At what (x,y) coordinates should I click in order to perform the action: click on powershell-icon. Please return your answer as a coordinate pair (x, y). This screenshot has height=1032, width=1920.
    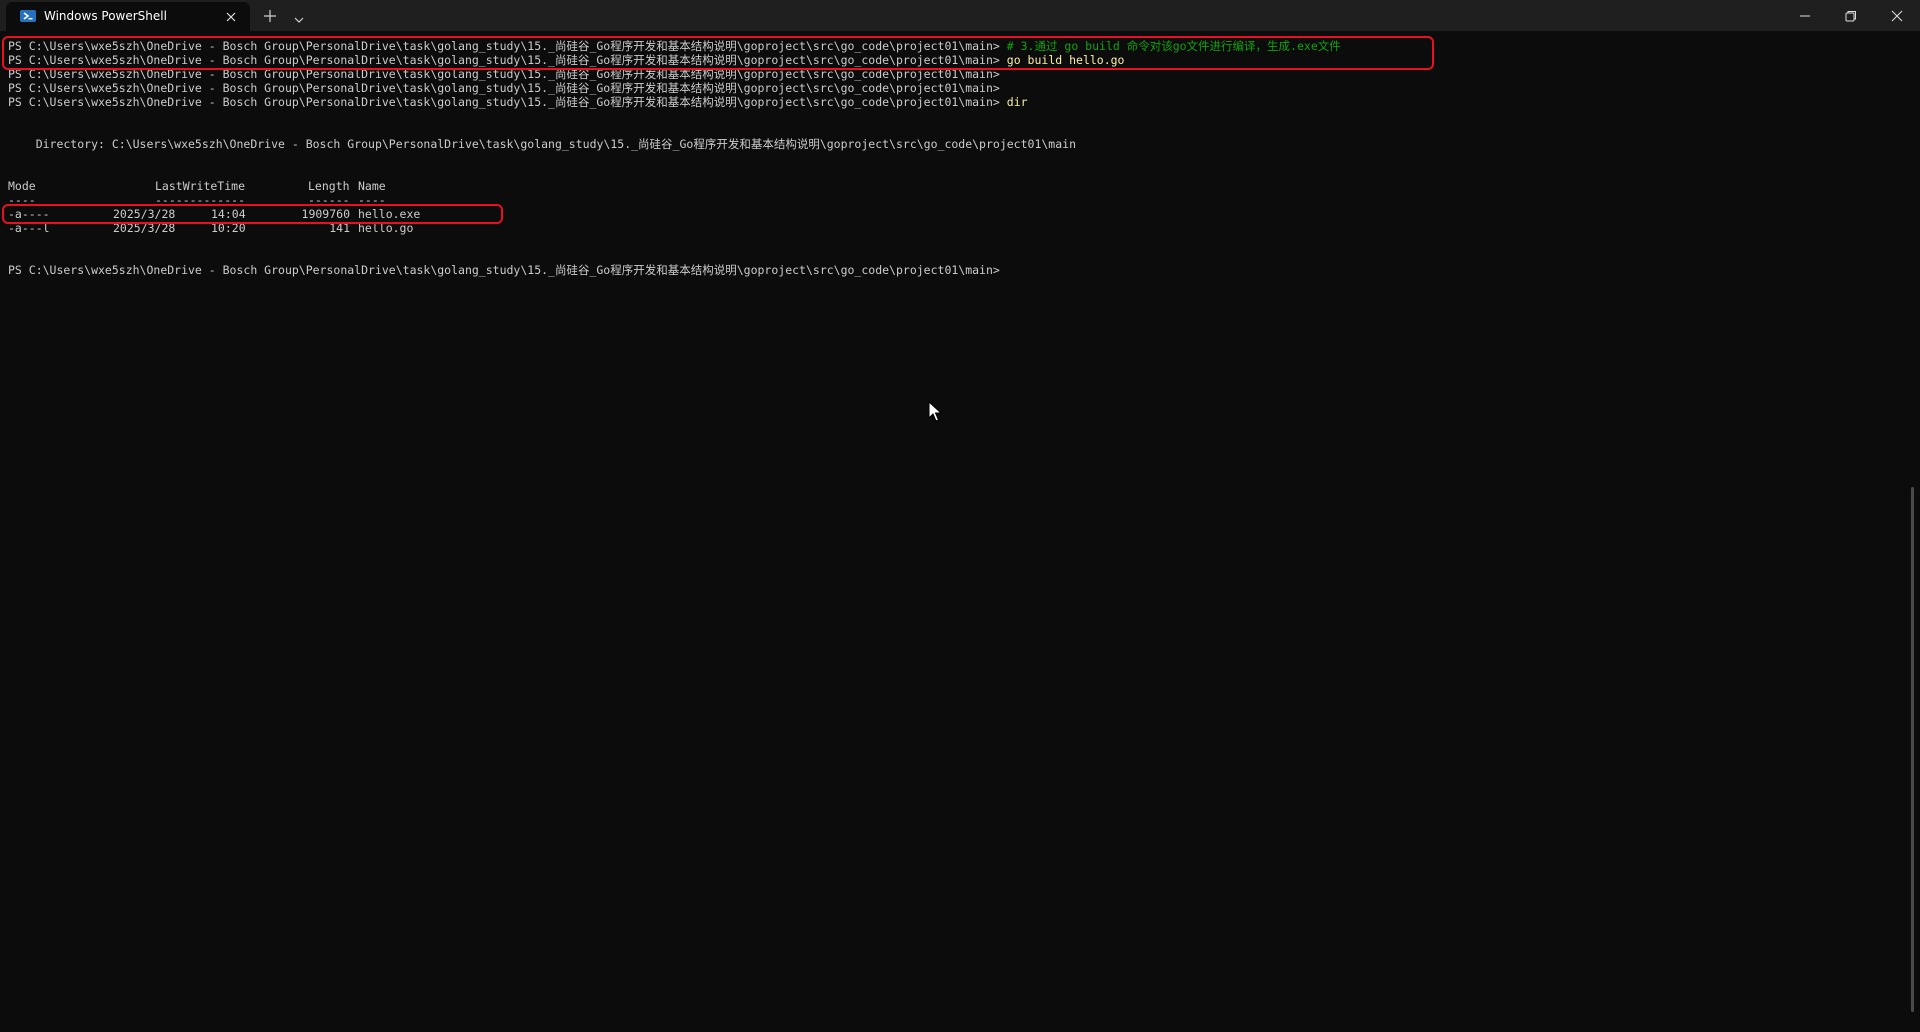
    Looking at the image, I should click on (28, 16).